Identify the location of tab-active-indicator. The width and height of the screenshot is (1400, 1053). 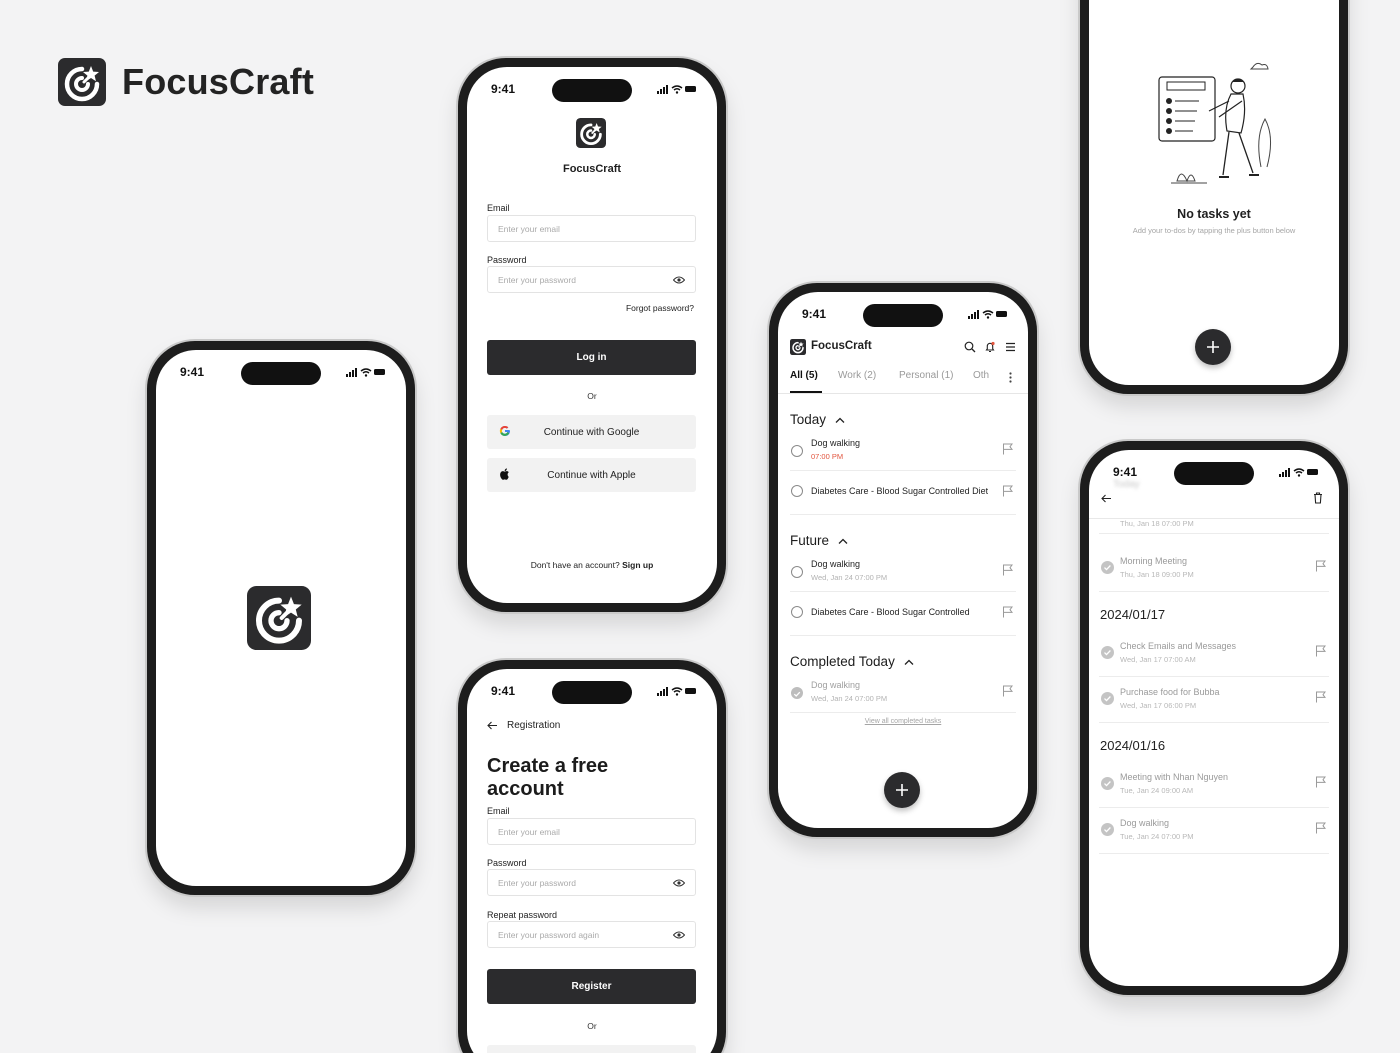
(806, 392).